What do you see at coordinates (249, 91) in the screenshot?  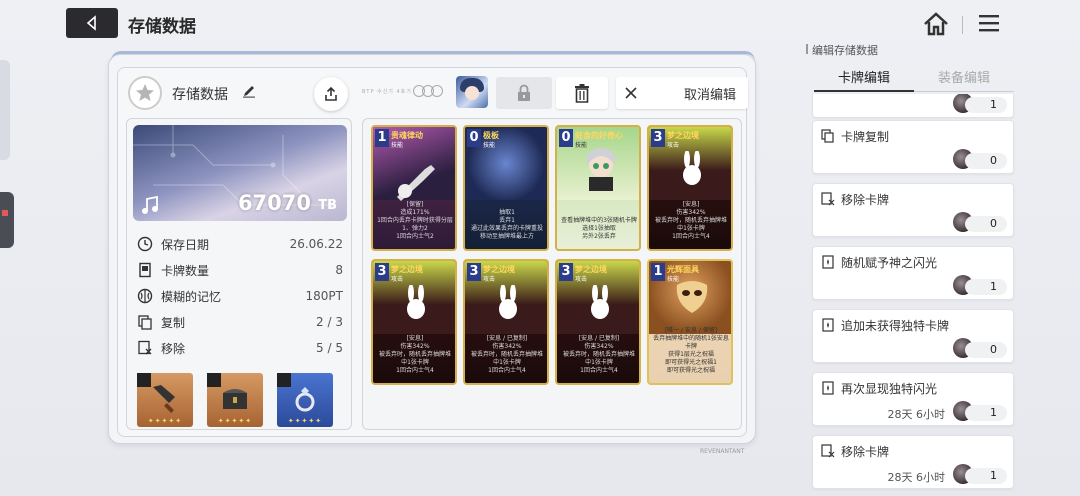 I see `rename-pen-icon` at bounding box center [249, 91].